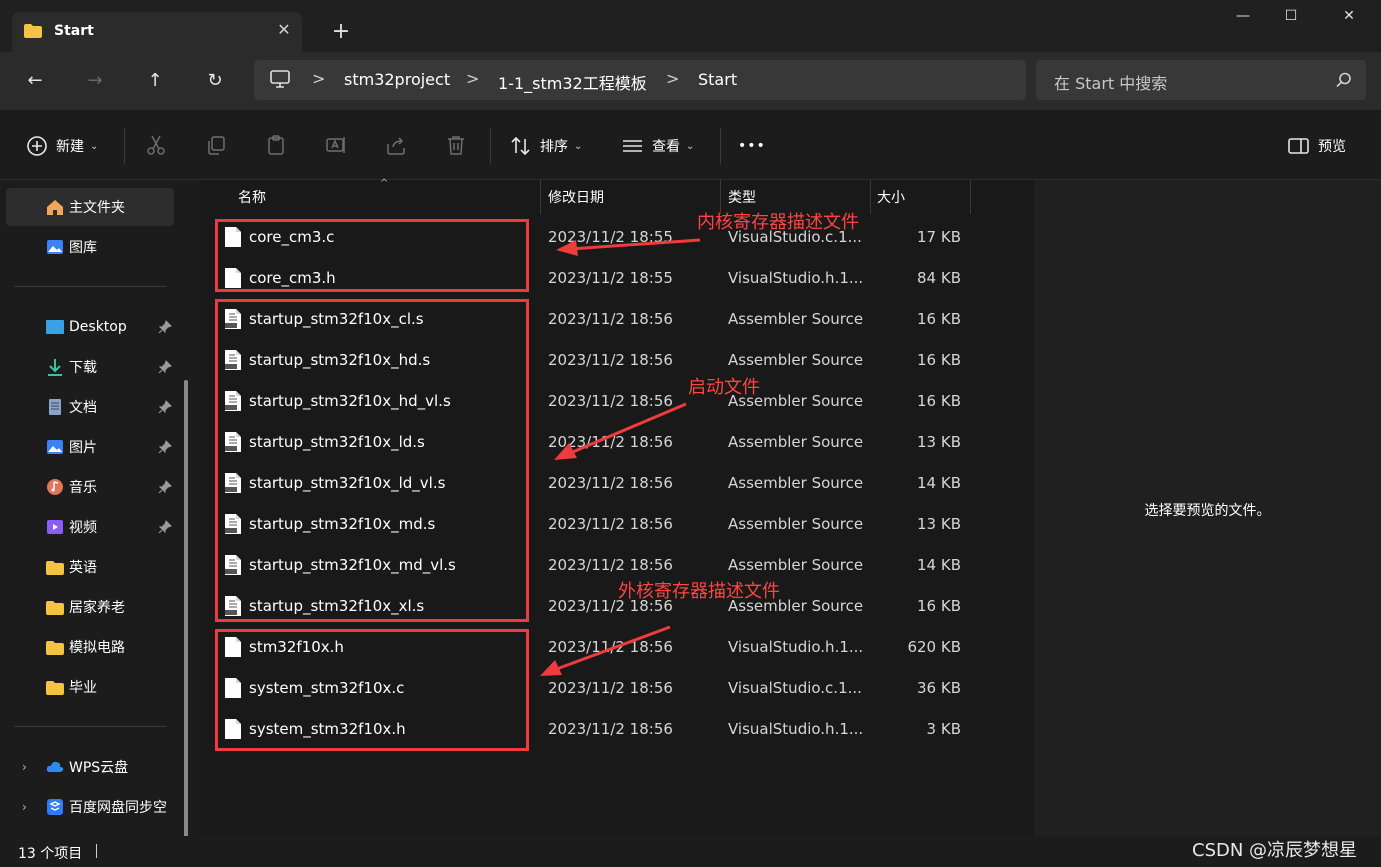 This screenshot has height=867, width=1381. I want to click on sidebar-item-documents: 文档, so click(90, 407).